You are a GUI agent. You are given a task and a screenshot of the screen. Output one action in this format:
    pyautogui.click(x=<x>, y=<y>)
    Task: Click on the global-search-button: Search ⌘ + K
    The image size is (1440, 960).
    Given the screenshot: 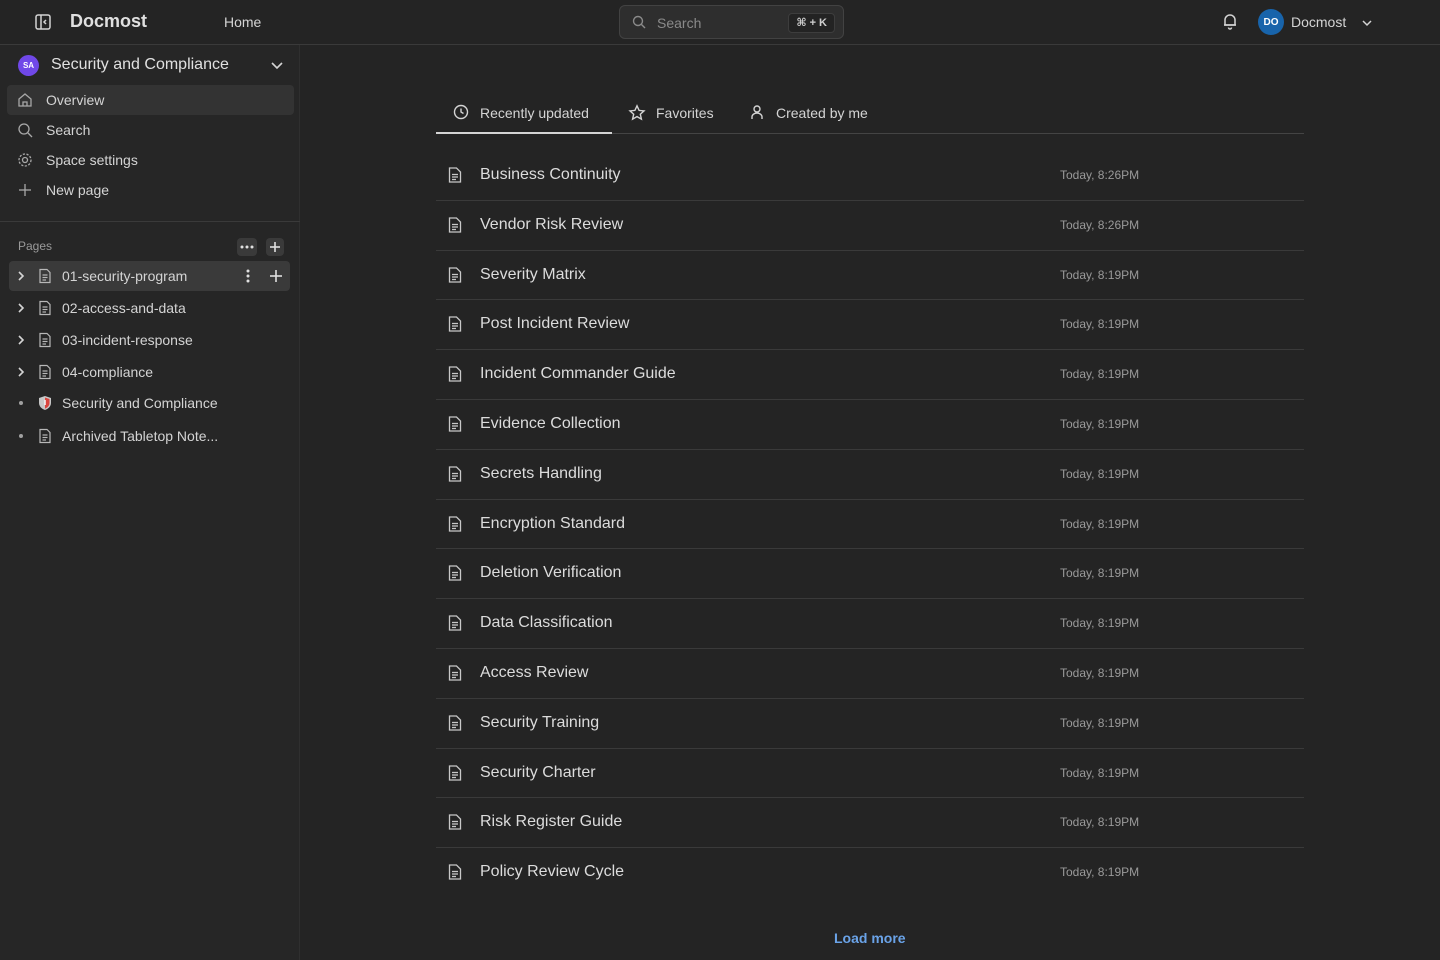 What is the action you would take?
    pyautogui.click(x=731, y=22)
    